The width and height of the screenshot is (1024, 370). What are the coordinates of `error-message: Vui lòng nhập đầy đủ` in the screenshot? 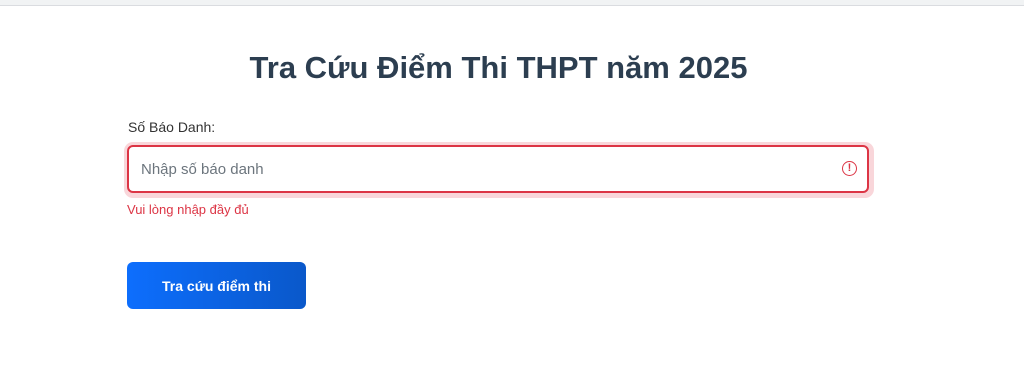 It's located at (188, 209).